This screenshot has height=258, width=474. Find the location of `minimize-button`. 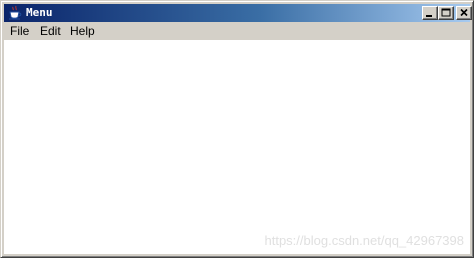

minimize-button is located at coordinates (430, 13).